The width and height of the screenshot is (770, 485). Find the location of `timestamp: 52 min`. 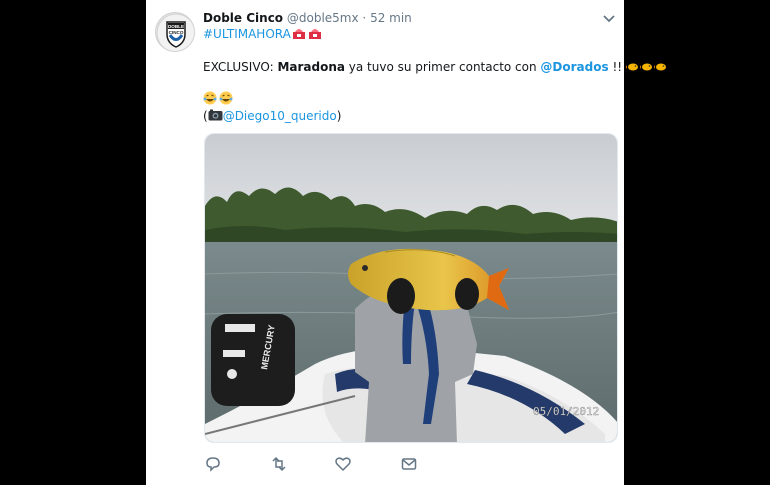

timestamp: 52 min is located at coordinates (391, 18).